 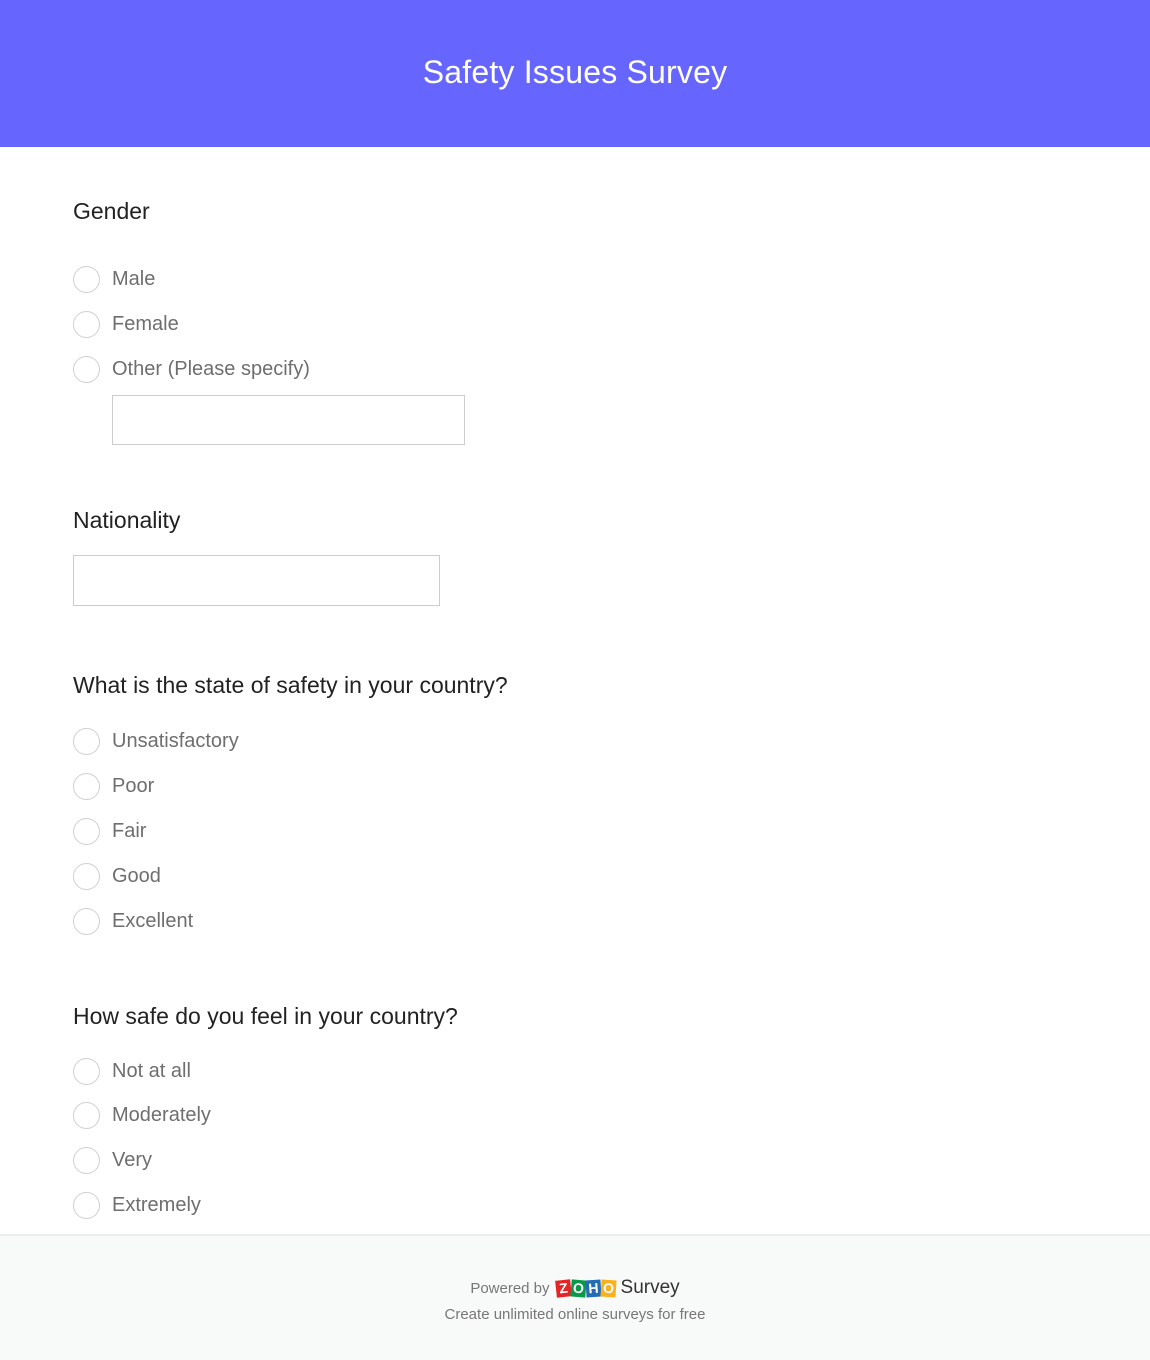 I want to click on option-label: Excellent, so click(x=153, y=920).